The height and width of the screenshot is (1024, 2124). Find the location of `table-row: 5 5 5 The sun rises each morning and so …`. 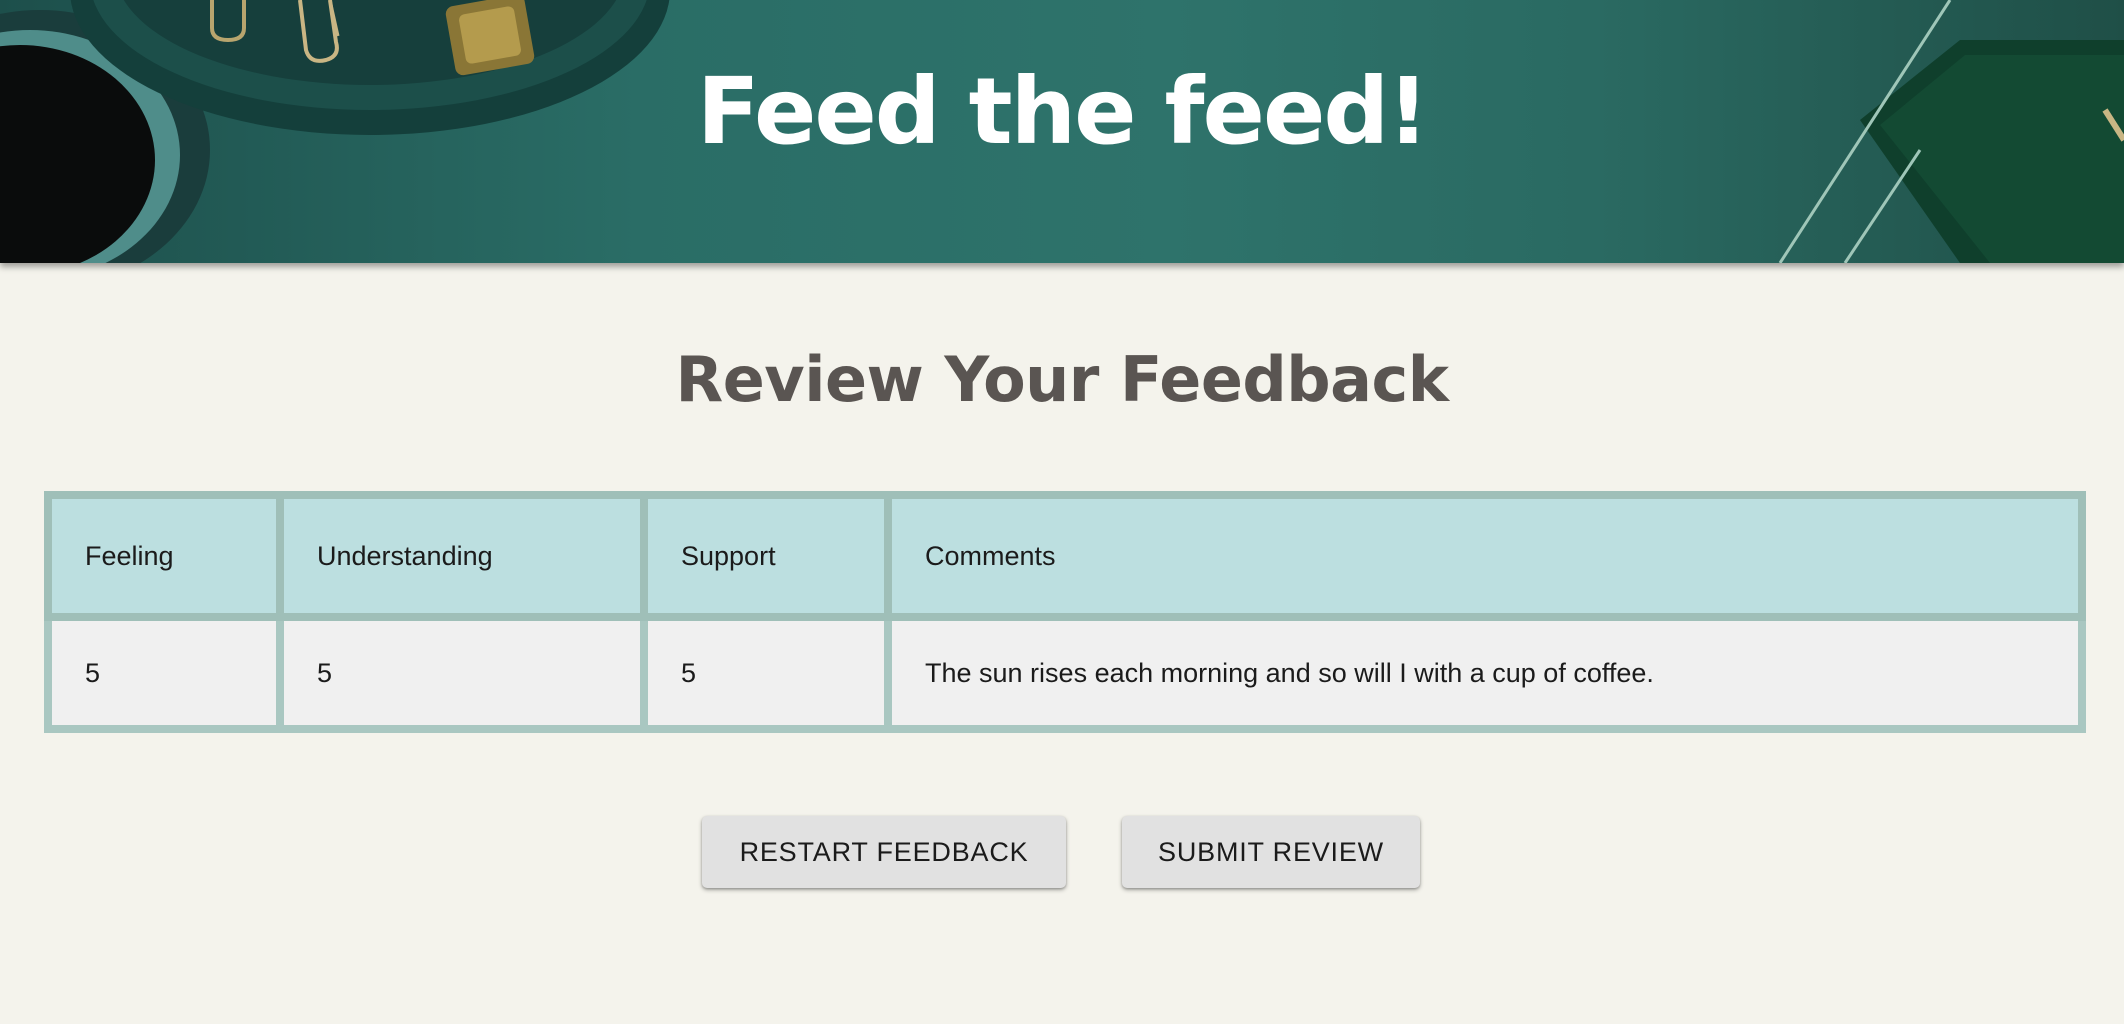

table-row: 5 5 5 The sun rises each morning and so … is located at coordinates (1065, 673).